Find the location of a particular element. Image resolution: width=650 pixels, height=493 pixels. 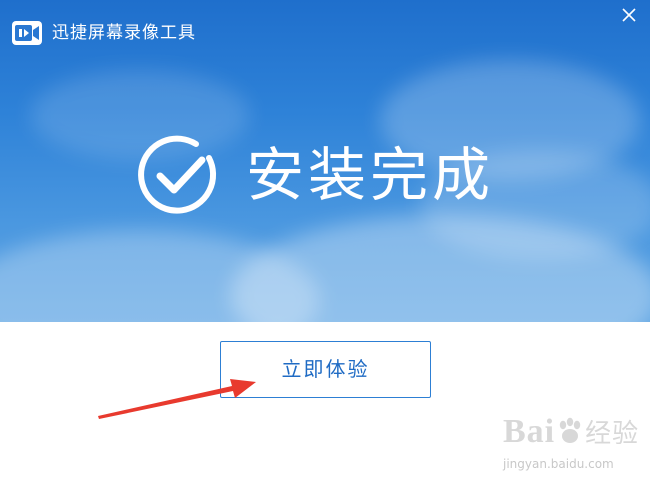

close-button is located at coordinates (629, 15).